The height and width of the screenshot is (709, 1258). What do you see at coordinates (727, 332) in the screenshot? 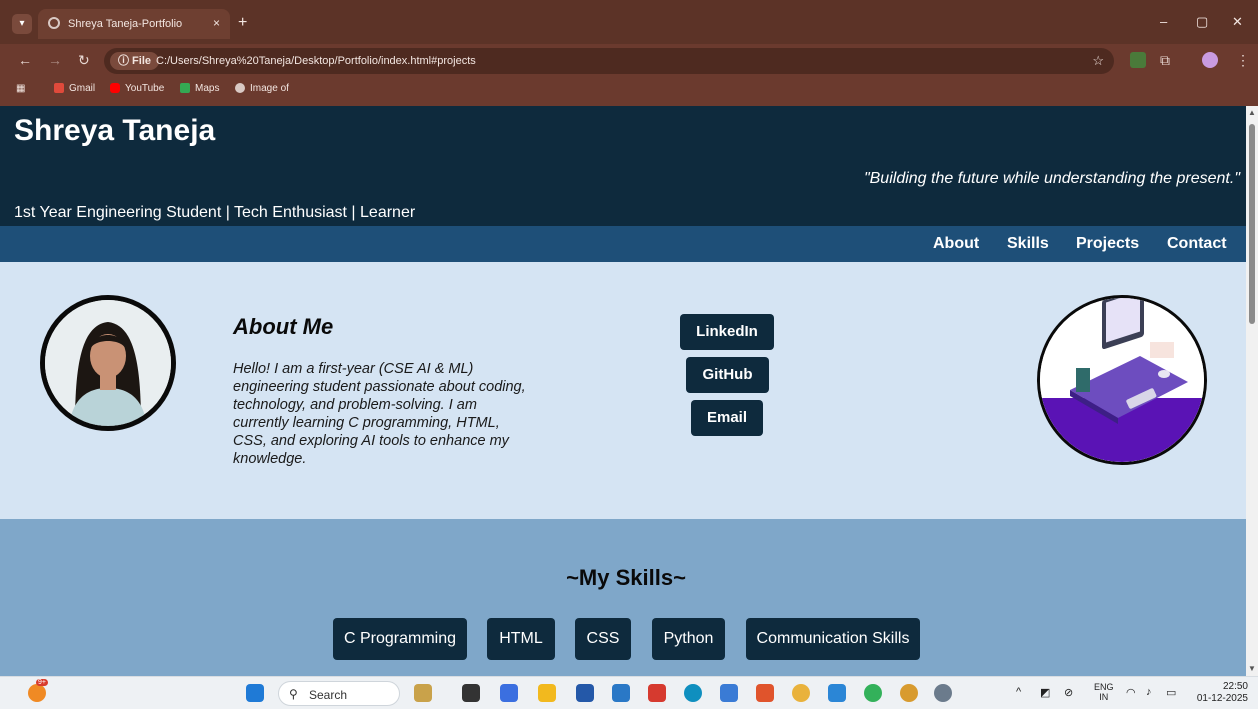
I see `linkedin-button: LinkedIn` at bounding box center [727, 332].